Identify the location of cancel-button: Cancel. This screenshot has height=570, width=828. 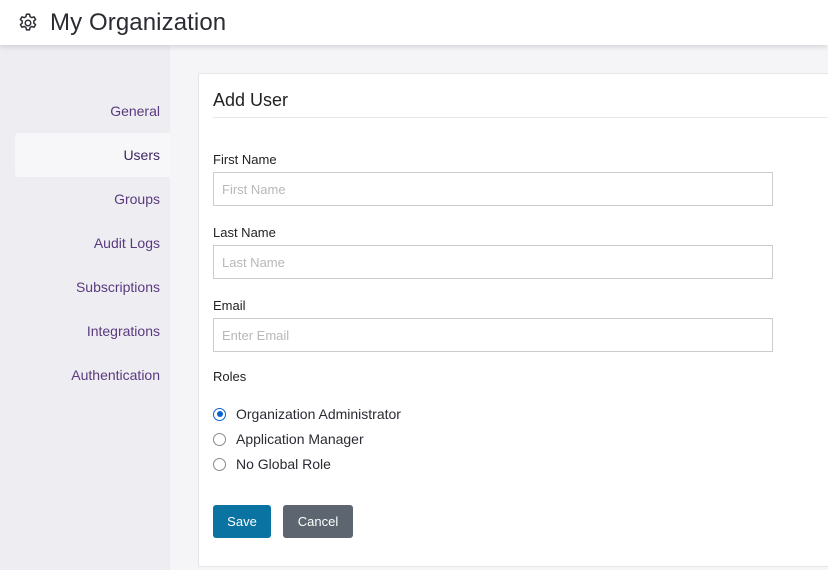
(318, 521).